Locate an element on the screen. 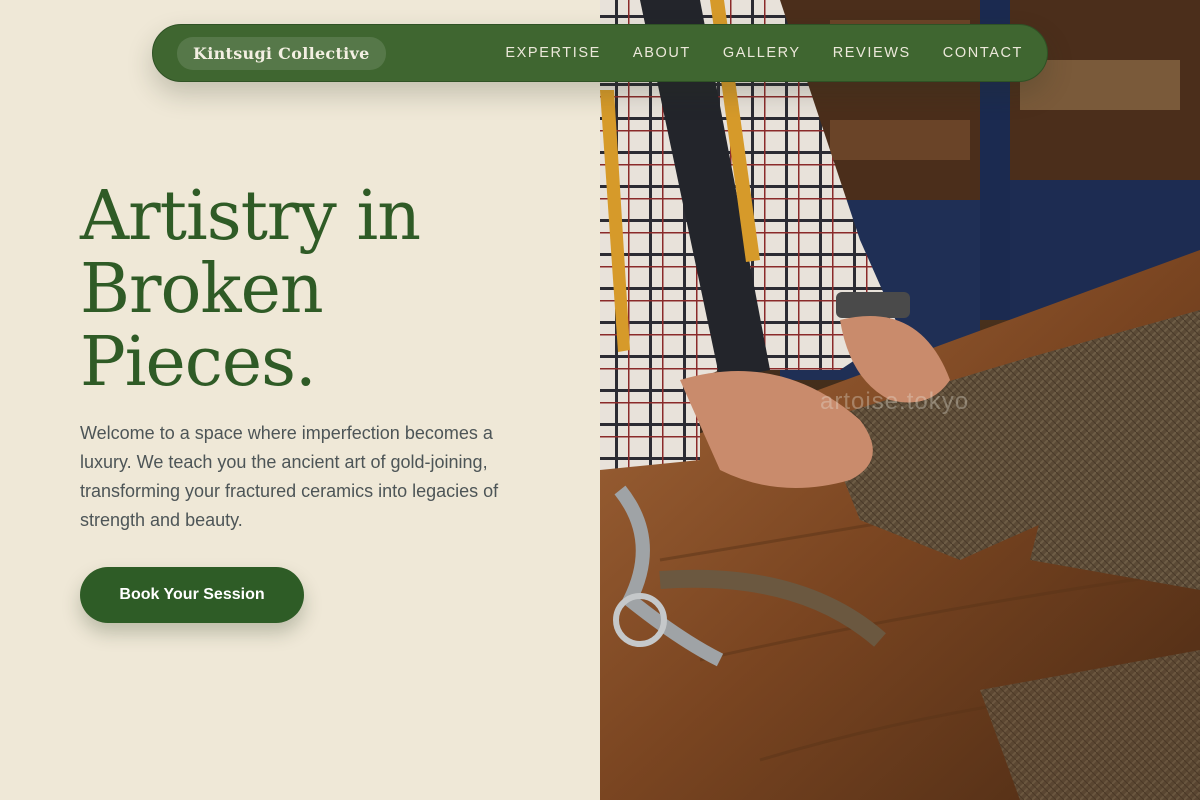 This screenshot has height=800, width=1200. nav-link-gallery: GALLERY is located at coordinates (762, 53).